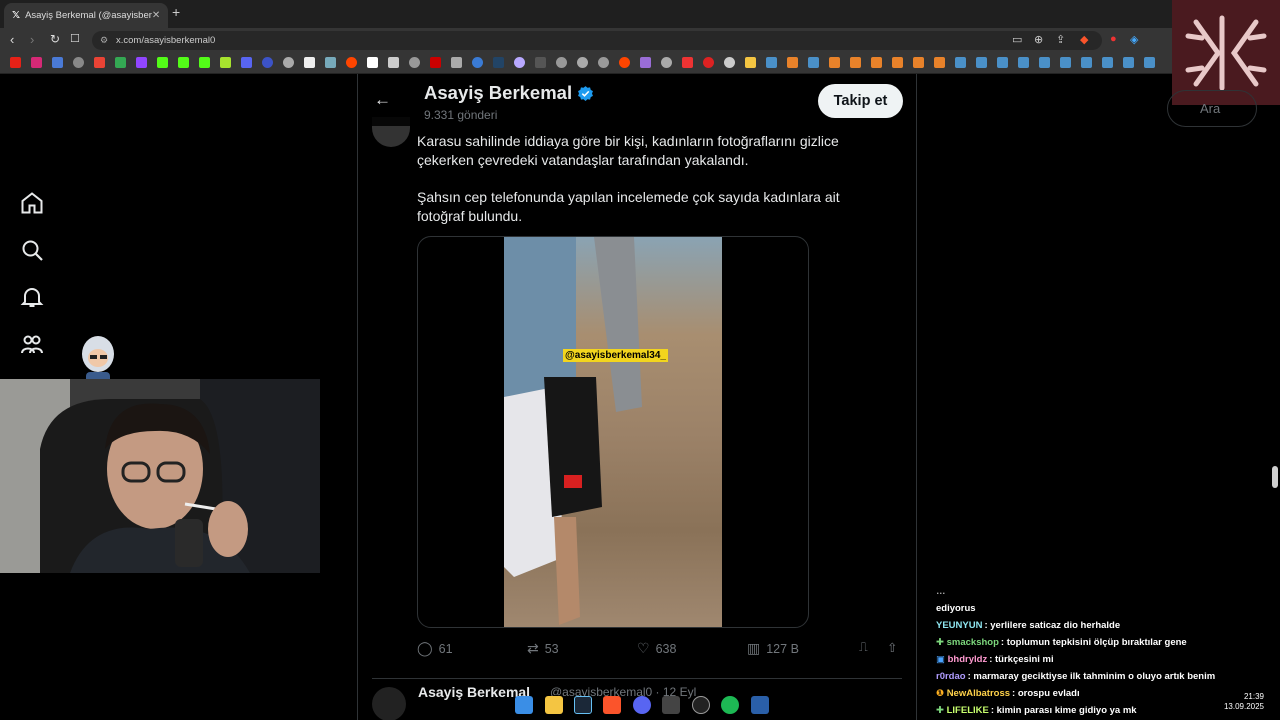  I want to click on communities-icon, so click(32, 344).